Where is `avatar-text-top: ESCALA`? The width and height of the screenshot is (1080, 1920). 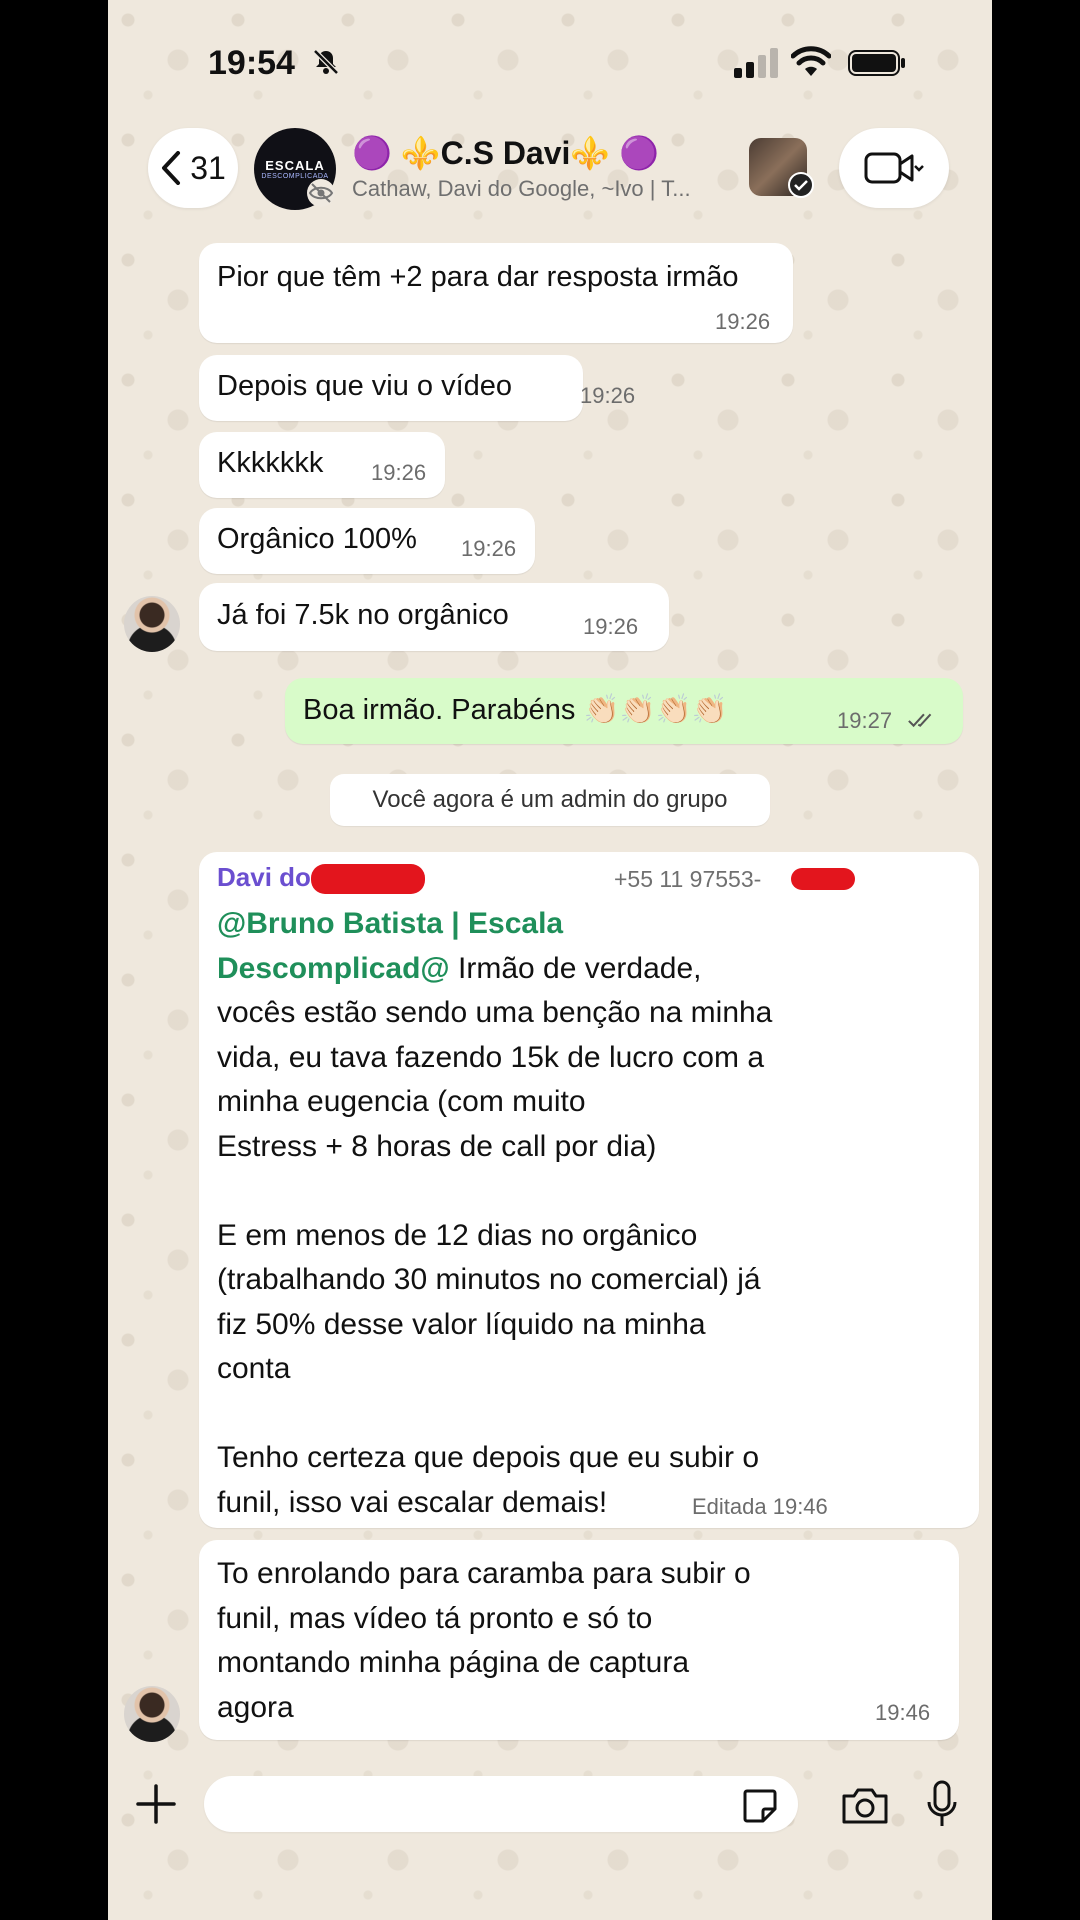
avatar-text-top: ESCALA is located at coordinates (295, 165).